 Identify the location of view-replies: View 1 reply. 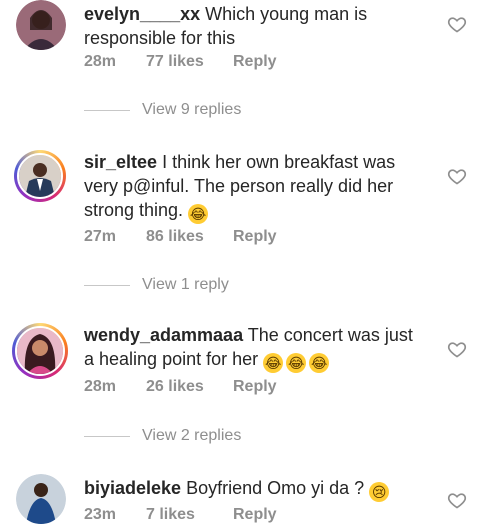
(156, 285).